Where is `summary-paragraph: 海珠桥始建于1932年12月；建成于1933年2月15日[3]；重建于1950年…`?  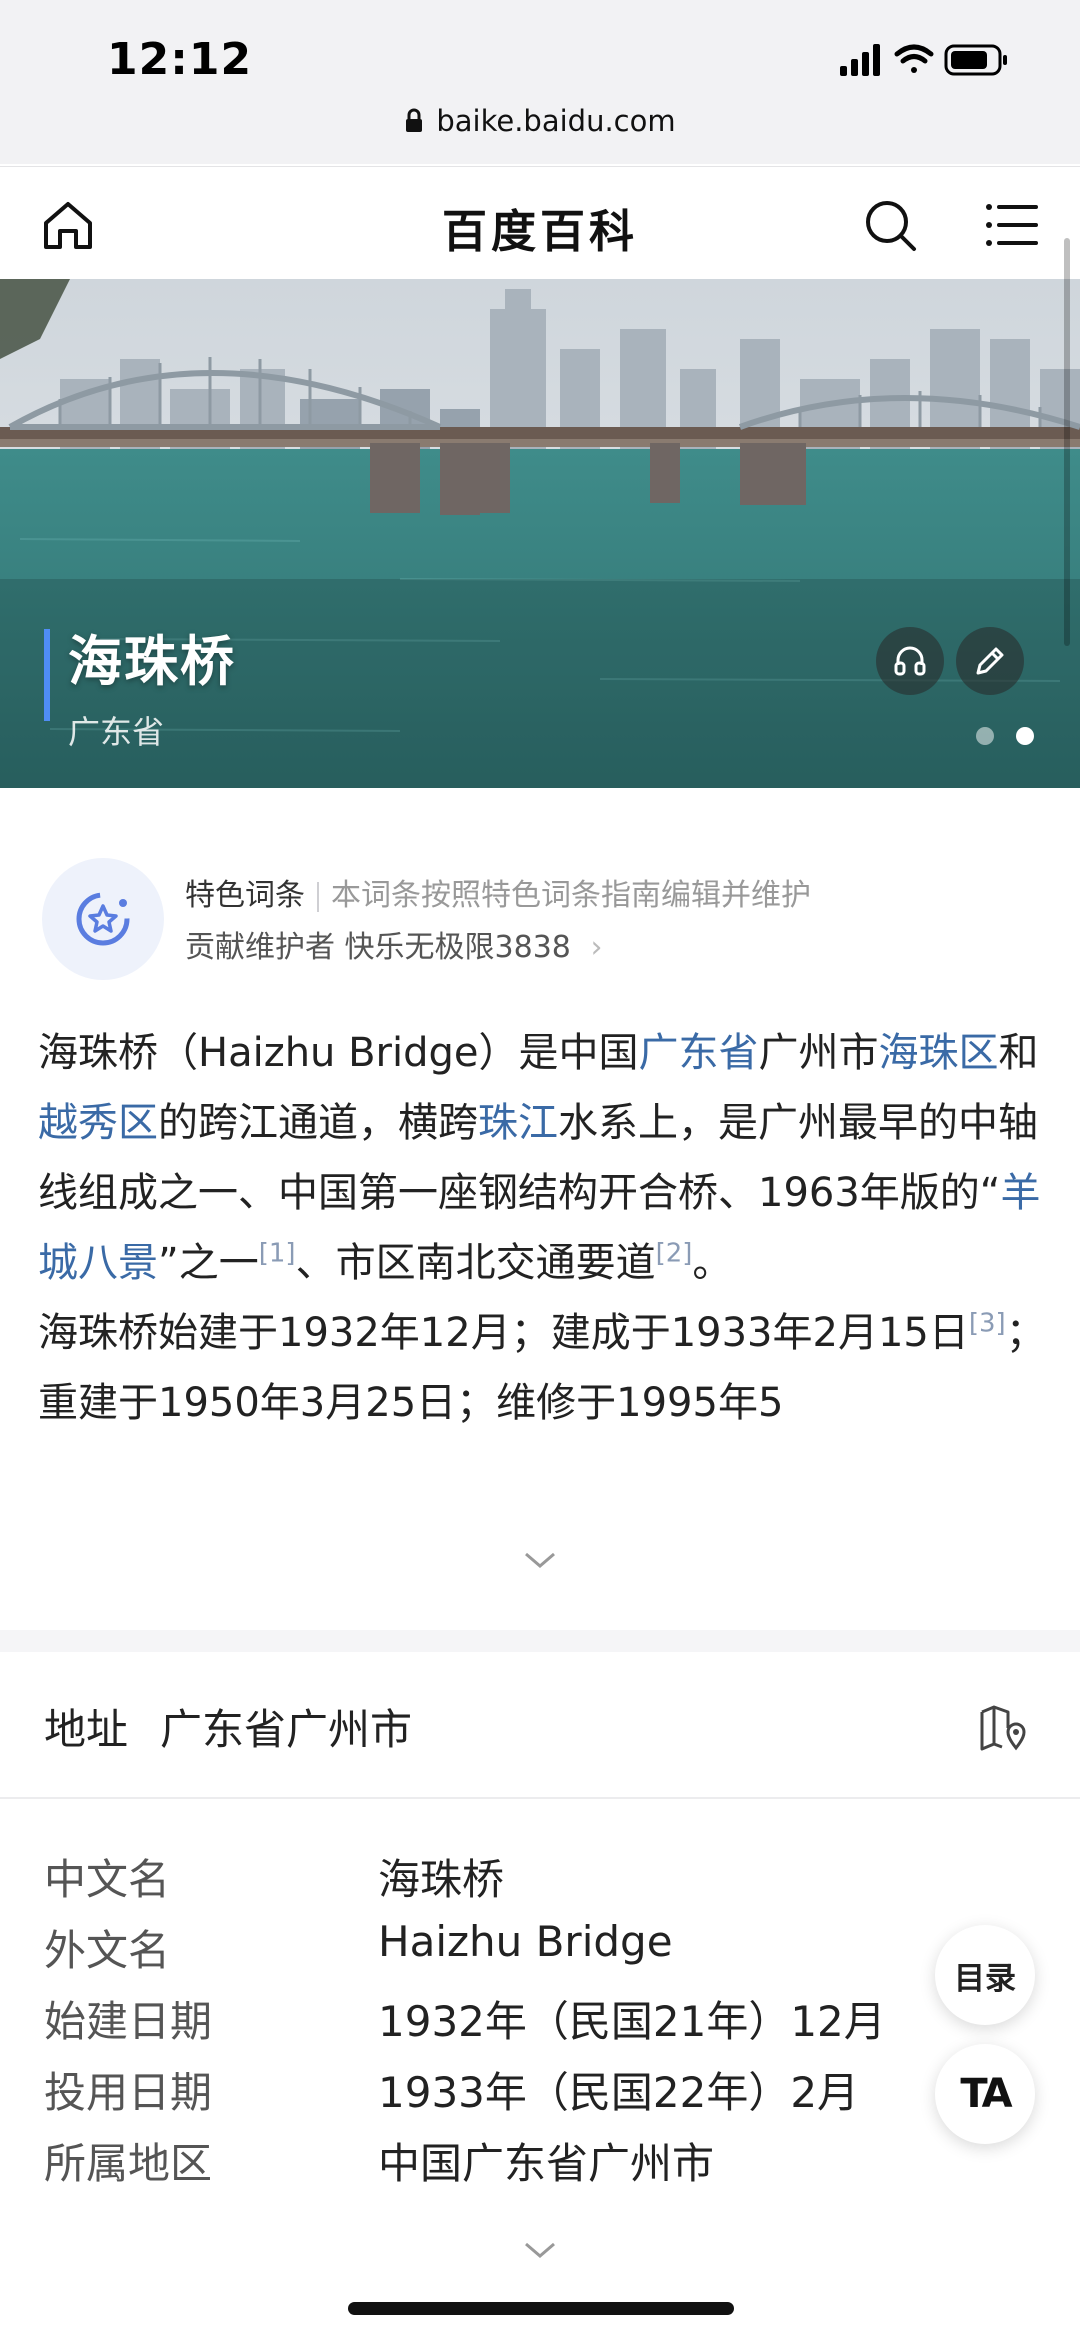 summary-paragraph: 海珠桥始建于1932年12月；建成于1933年2月15日[3]；重建于1950年… is located at coordinates (543, 1368).